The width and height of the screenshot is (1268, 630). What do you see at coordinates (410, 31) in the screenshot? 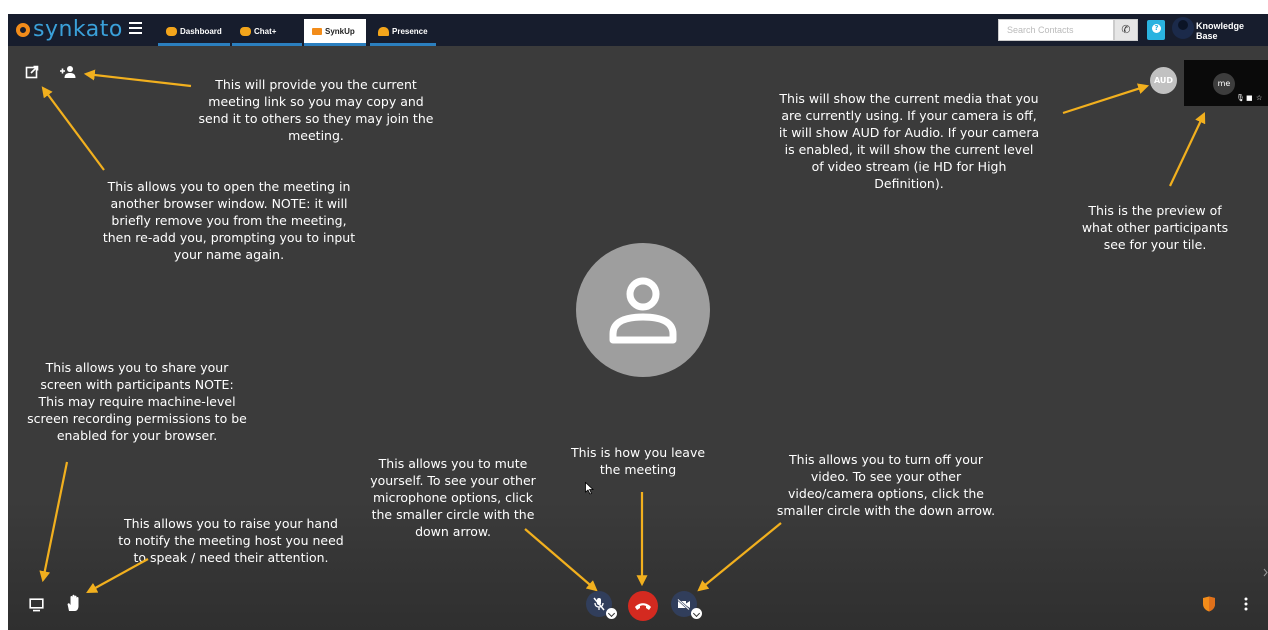
I see `tab-presence-label: Presence` at bounding box center [410, 31].